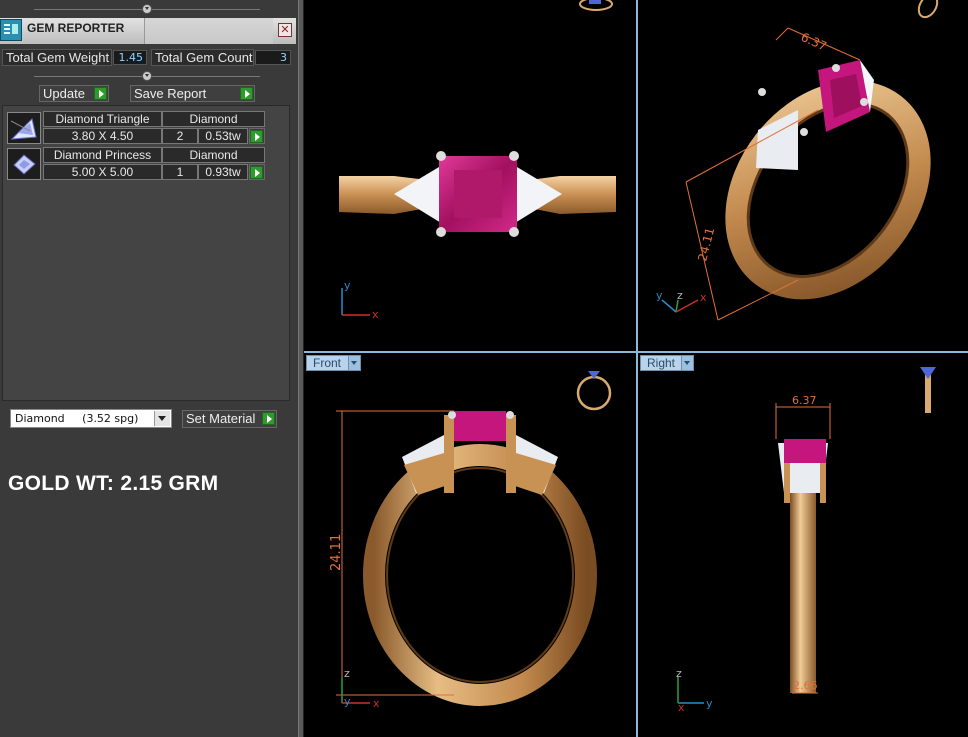  Describe the element at coordinates (113, 483) in the screenshot. I see `gold-weight-text: GOLD WT: 2.15 GRM` at that location.